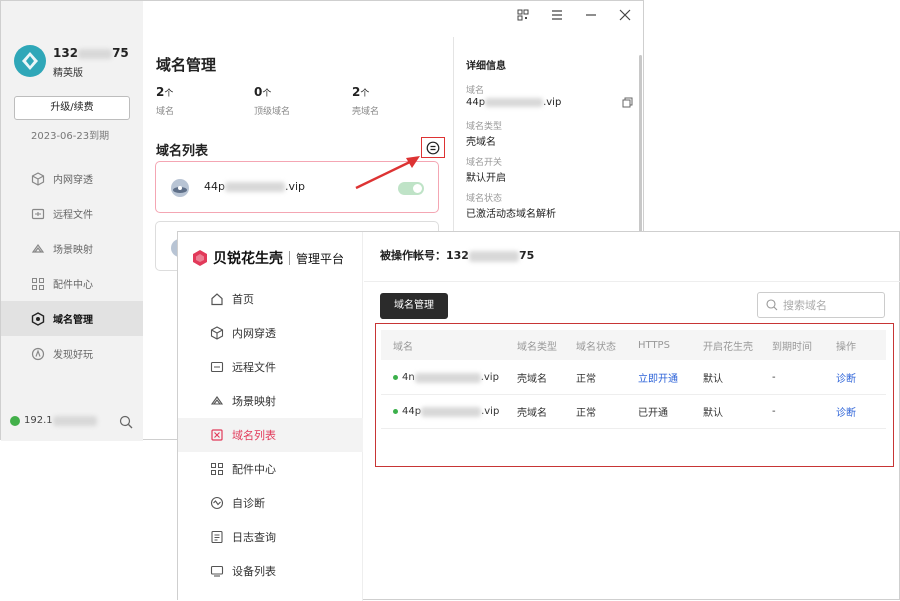  Describe the element at coordinates (475, 91) in the screenshot. I see `detail-label: 域名` at that location.